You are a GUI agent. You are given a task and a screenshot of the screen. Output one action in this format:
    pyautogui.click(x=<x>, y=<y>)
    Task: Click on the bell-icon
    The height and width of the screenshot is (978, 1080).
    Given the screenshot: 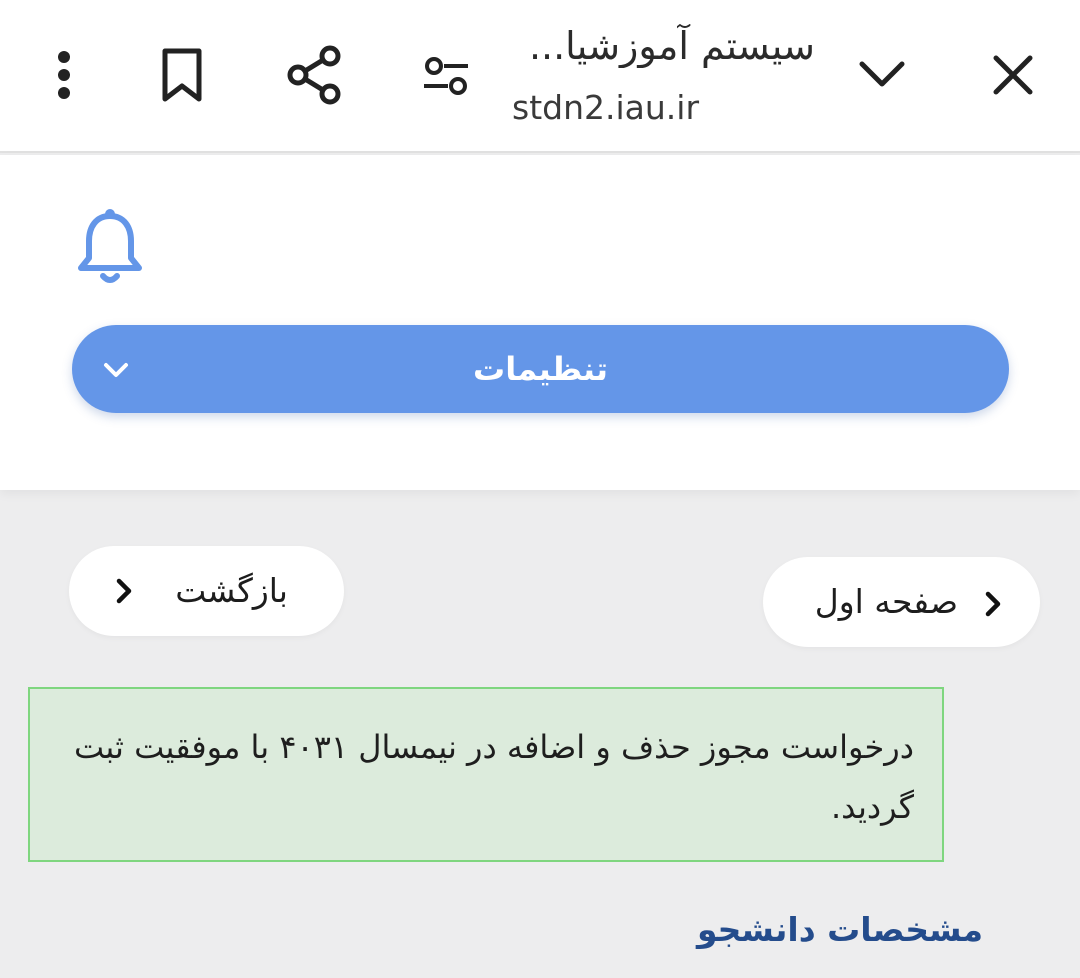 What is the action you would take?
    pyautogui.click(x=110, y=248)
    